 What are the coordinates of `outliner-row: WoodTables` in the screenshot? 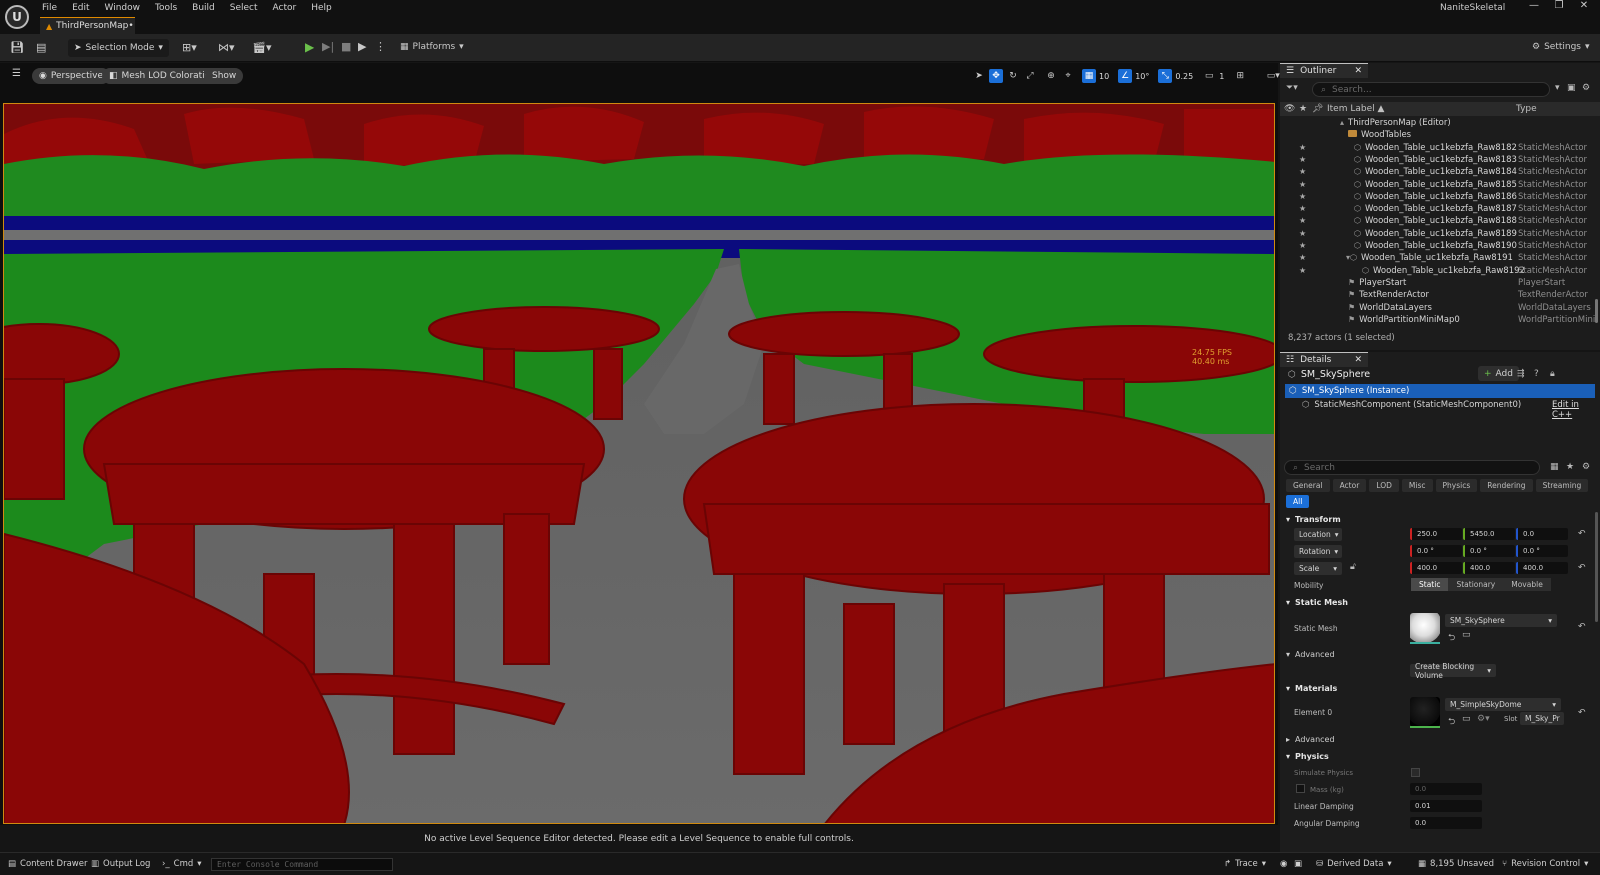 It's located at (1435, 136).